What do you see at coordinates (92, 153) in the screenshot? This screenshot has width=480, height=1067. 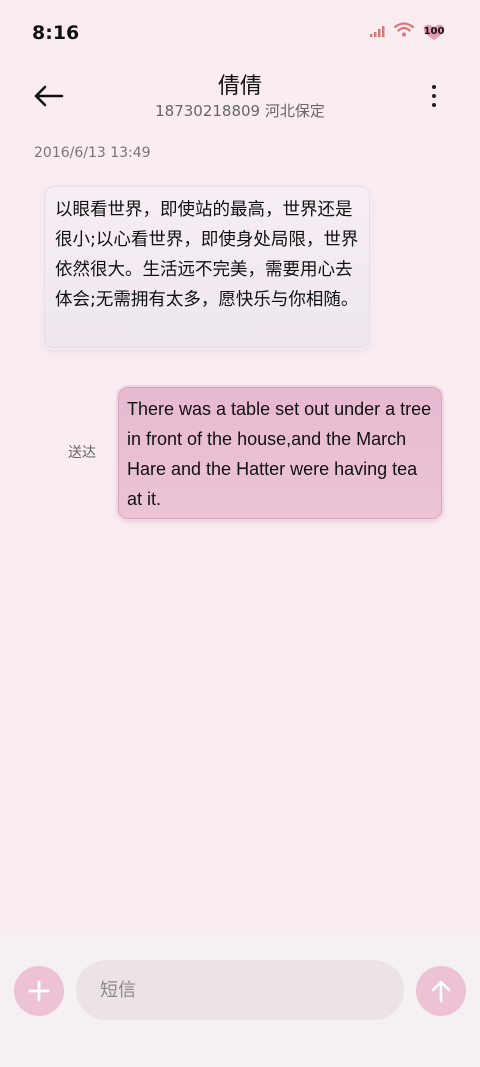 I see `message-timestamp: 2016/6/13 13:49` at bounding box center [92, 153].